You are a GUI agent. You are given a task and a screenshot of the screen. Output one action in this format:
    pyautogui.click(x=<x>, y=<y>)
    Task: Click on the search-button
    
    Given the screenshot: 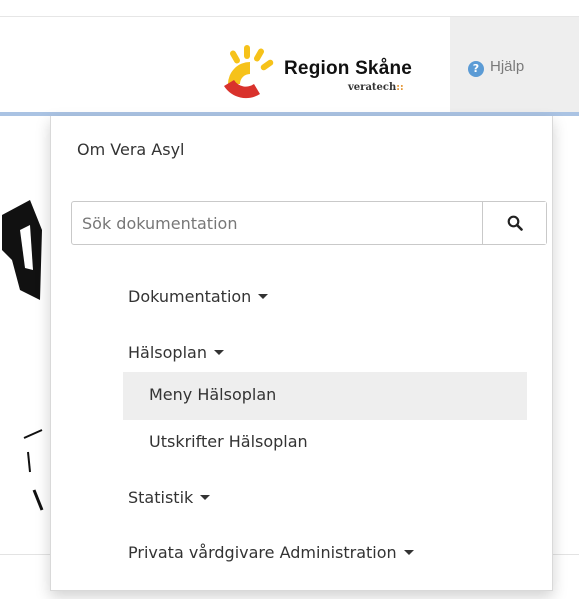 What is the action you would take?
    pyautogui.click(x=514, y=223)
    